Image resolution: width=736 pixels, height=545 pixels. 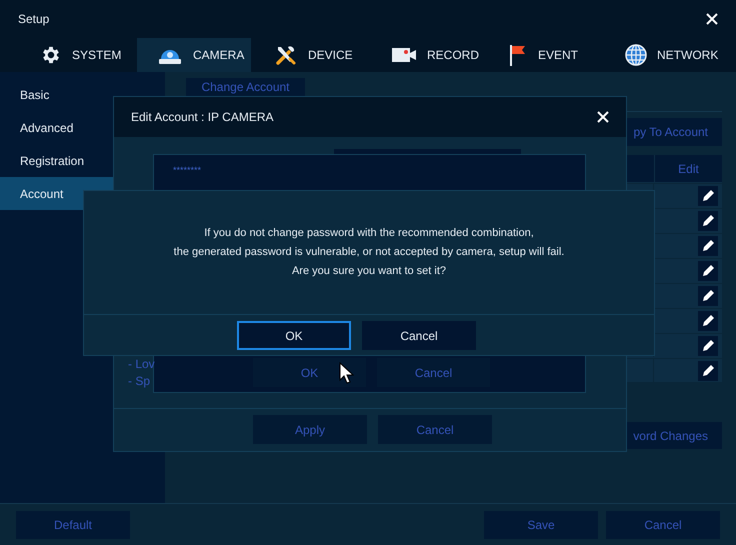 What do you see at coordinates (662, 55) in the screenshot?
I see `tab: NETWORK` at bounding box center [662, 55].